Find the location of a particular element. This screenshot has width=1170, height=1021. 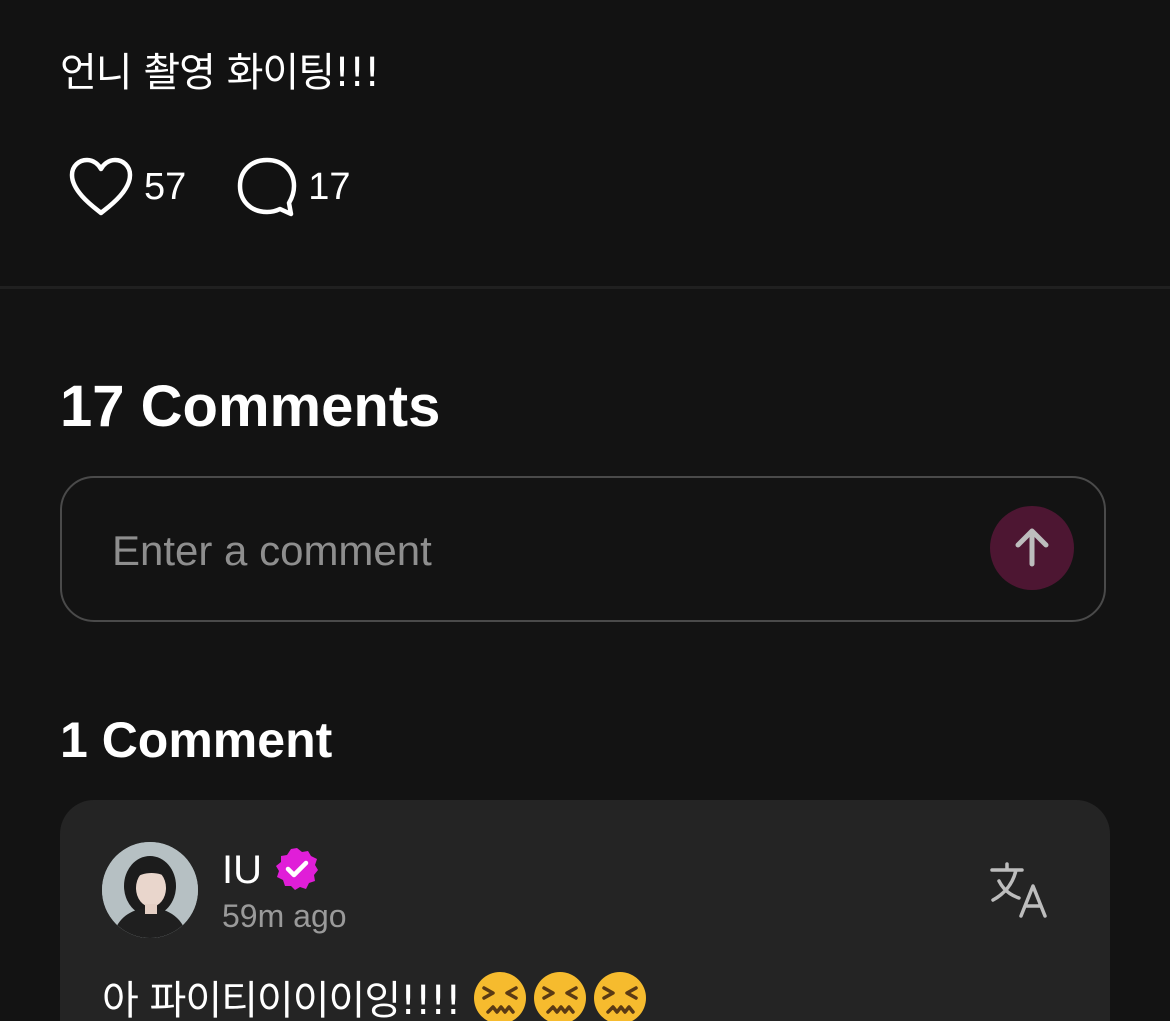

comments-heading: 17 Comments is located at coordinates (250, 406).